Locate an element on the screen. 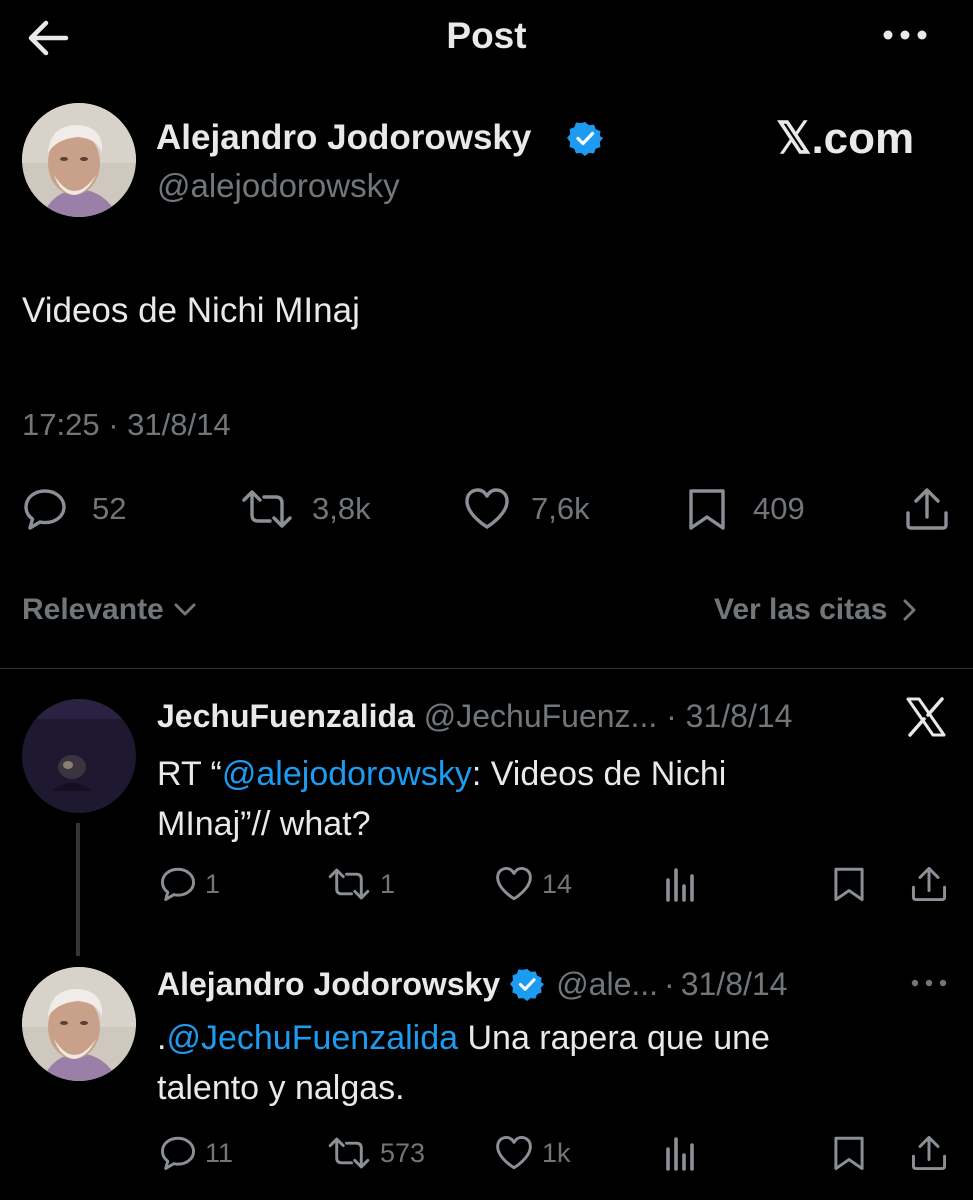  reply-like-button: 1k is located at coordinates (532, 1153).